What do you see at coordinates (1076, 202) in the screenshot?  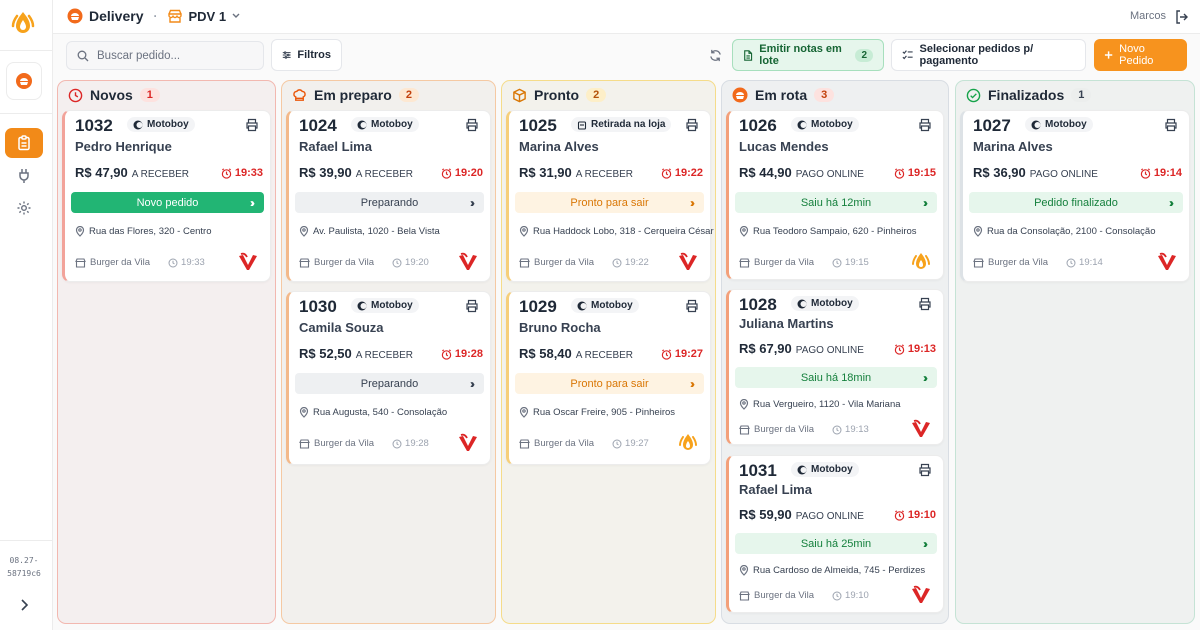 I see `status-button: Pedido finalizado ››` at bounding box center [1076, 202].